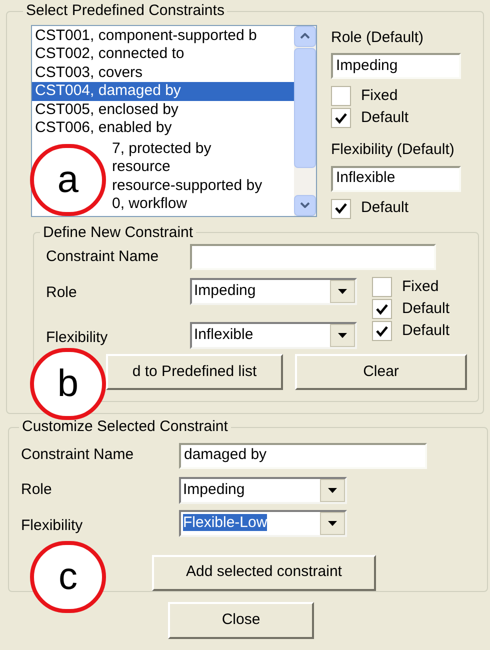 The width and height of the screenshot is (490, 650). Describe the element at coordinates (393, 150) in the screenshot. I see `field-label: Flexibility (Default)` at that location.